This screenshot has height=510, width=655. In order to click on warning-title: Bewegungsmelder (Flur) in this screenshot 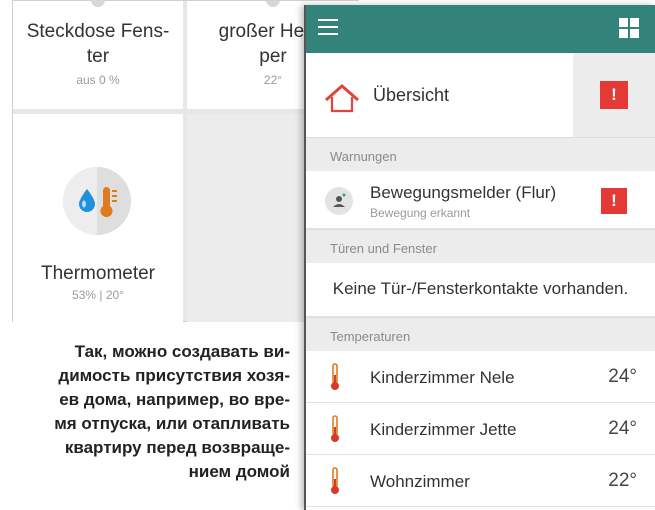, I will do `click(463, 192)`.